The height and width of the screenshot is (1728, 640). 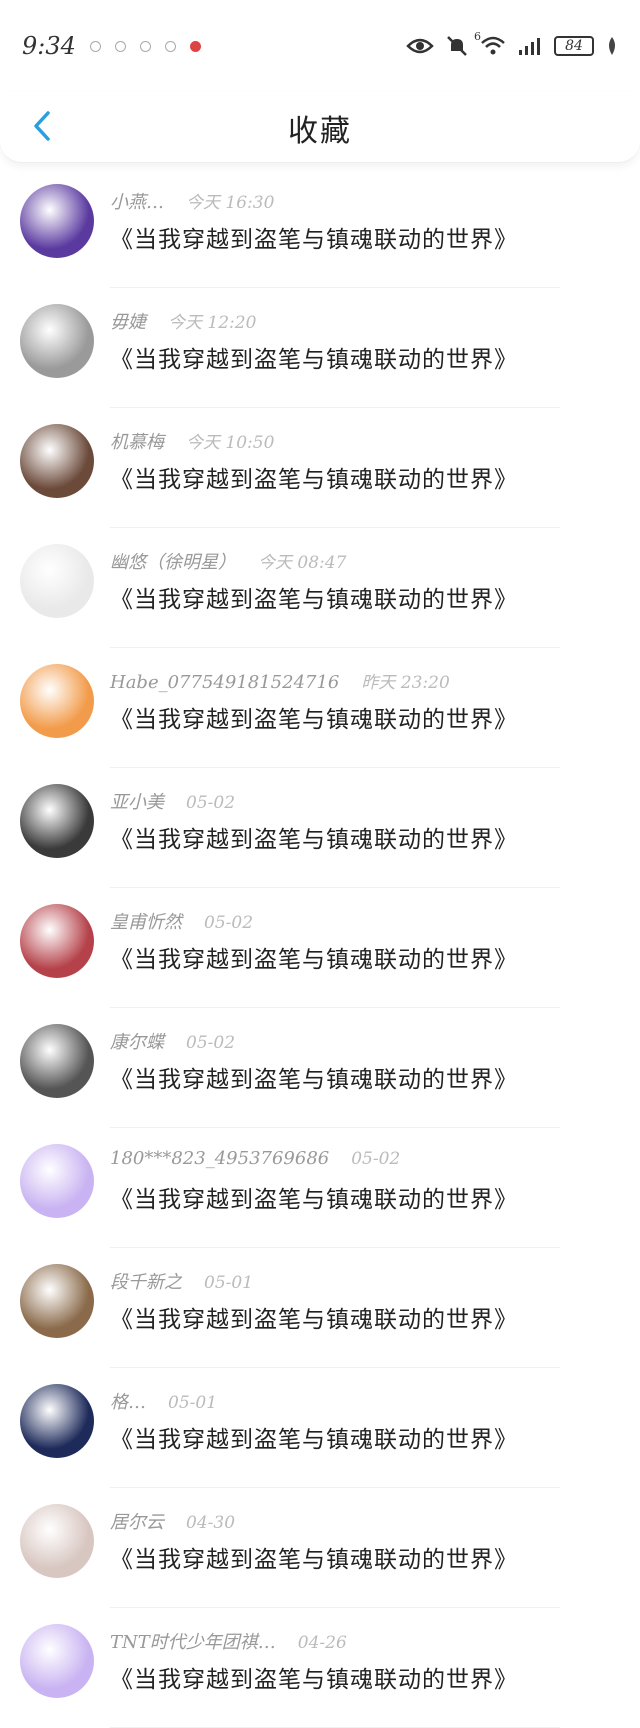 What do you see at coordinates (212, 323) in the screenshot?
I see `timestamp: 今天 12:20` at bounding box center [212, 323].